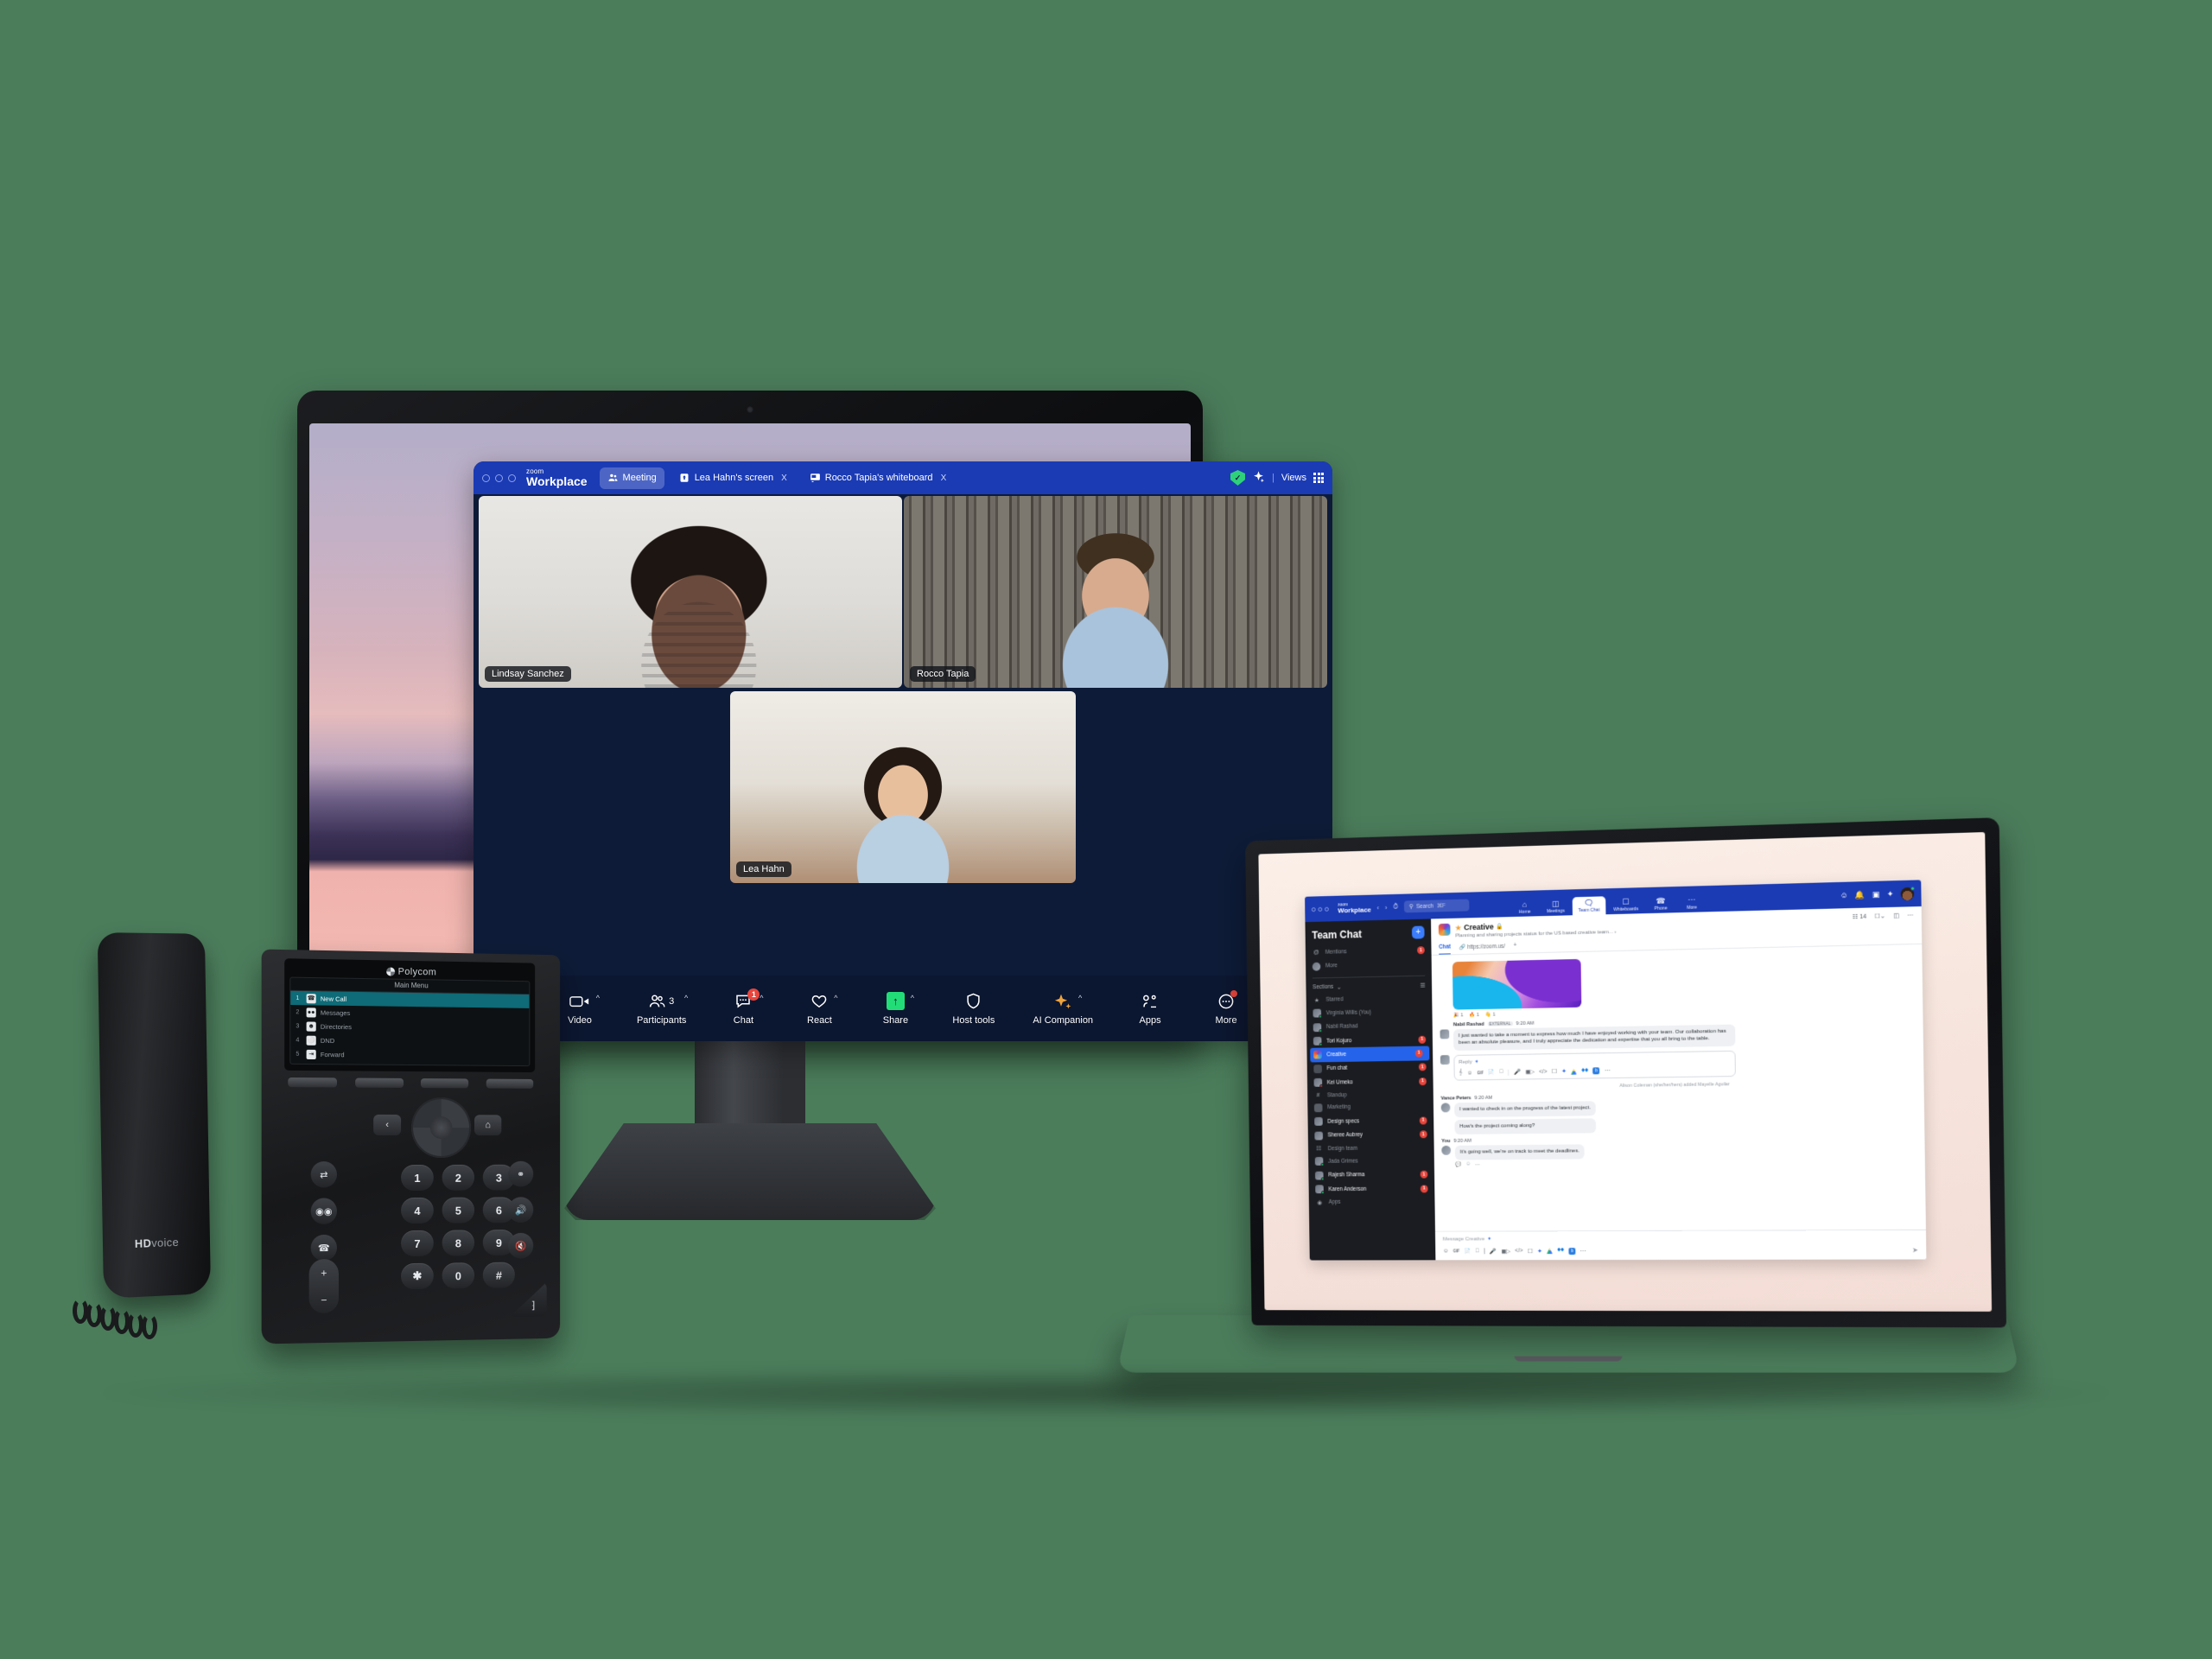 The image size is (2212, 1659). I want to click on tab-meetings: ◫ Meetings, so click(1556, 906).